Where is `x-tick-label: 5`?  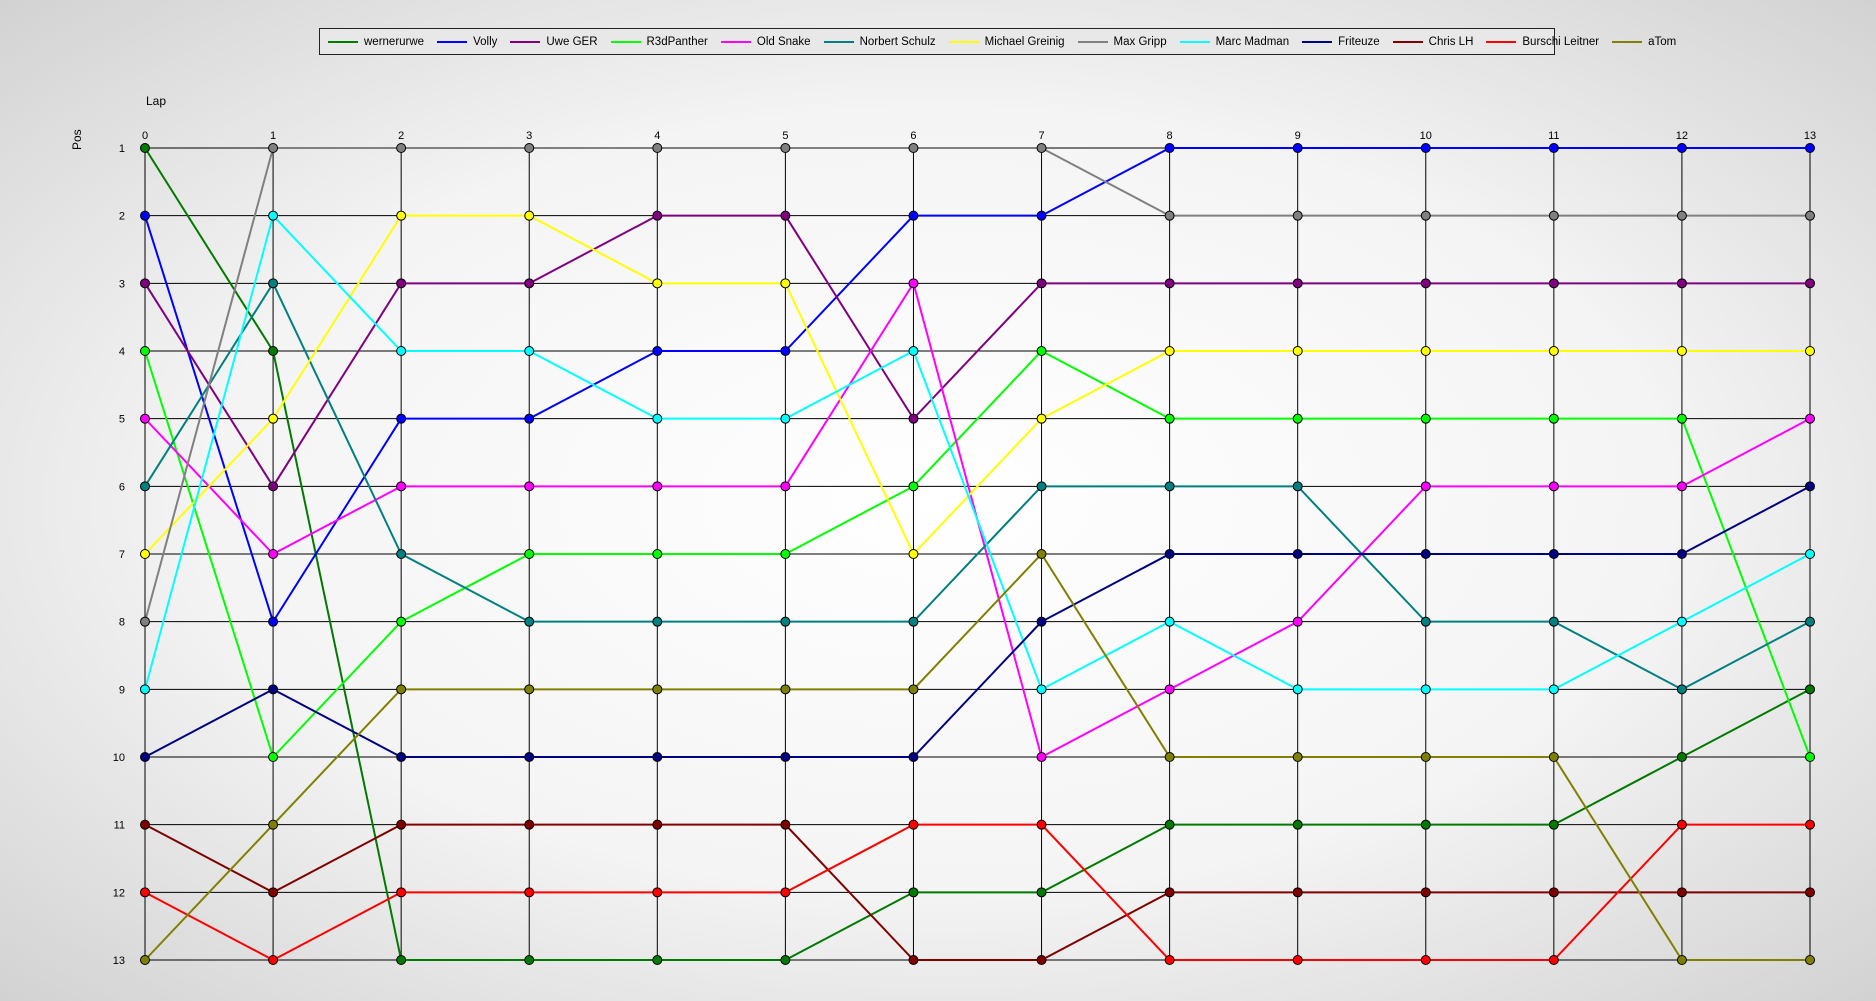
x-tick-label: 5 is located at coordinates (785, 136).